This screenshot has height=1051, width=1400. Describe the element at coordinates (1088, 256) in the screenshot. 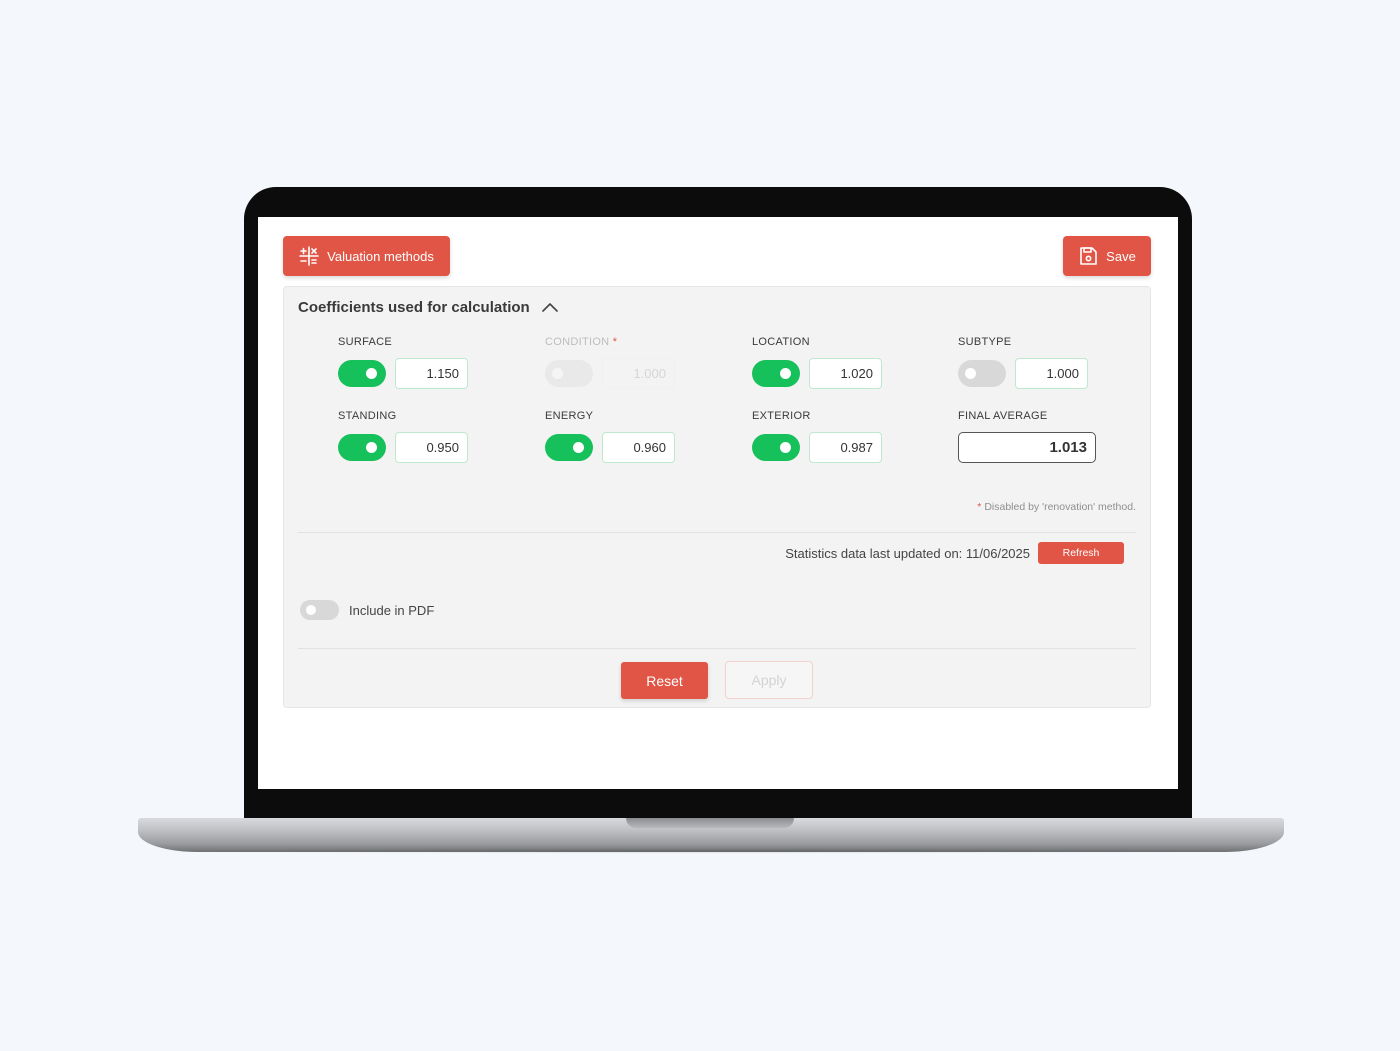

I see `floppy-disk-icon` at that location.